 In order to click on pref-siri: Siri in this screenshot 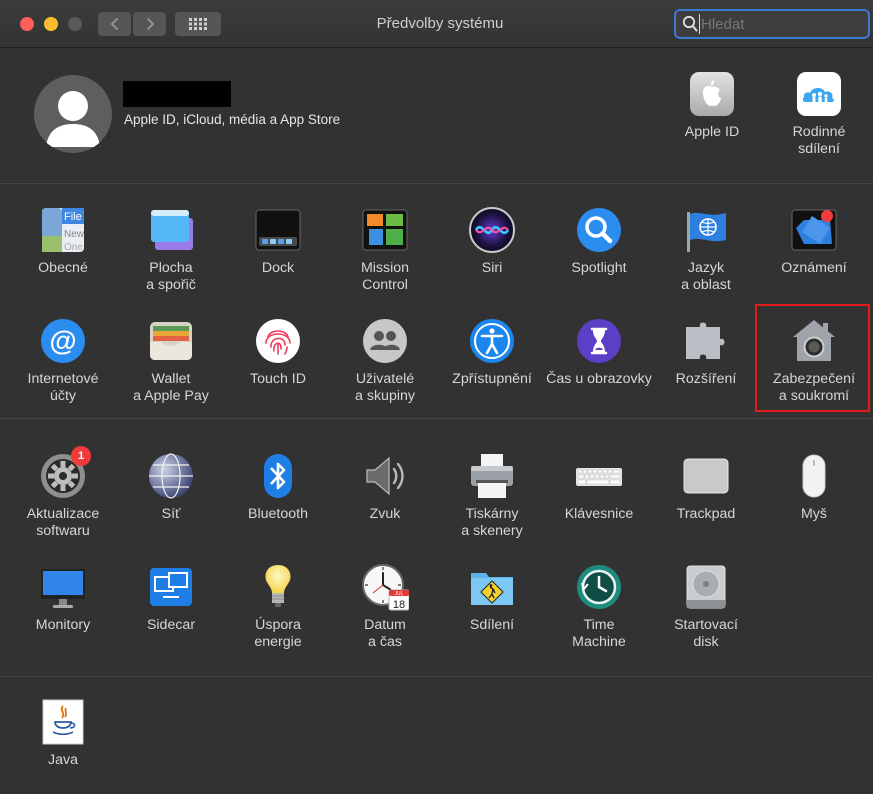, I will do `click(492, 241)`.